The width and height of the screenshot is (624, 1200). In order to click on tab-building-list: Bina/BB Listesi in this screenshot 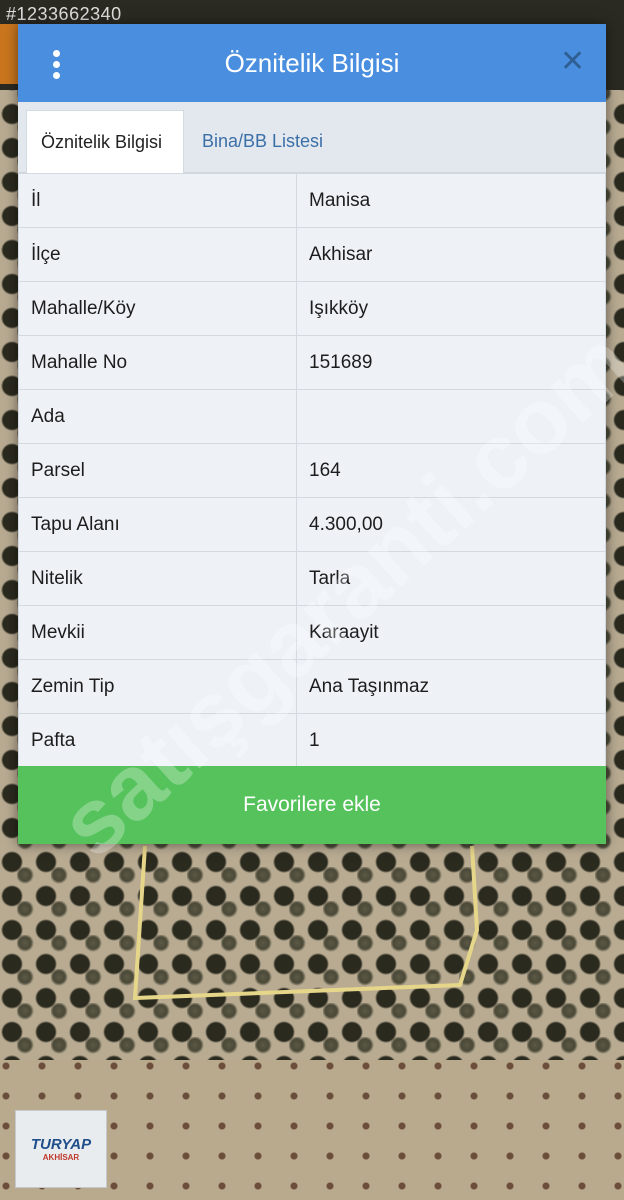, I will do `click(262, 141)`.